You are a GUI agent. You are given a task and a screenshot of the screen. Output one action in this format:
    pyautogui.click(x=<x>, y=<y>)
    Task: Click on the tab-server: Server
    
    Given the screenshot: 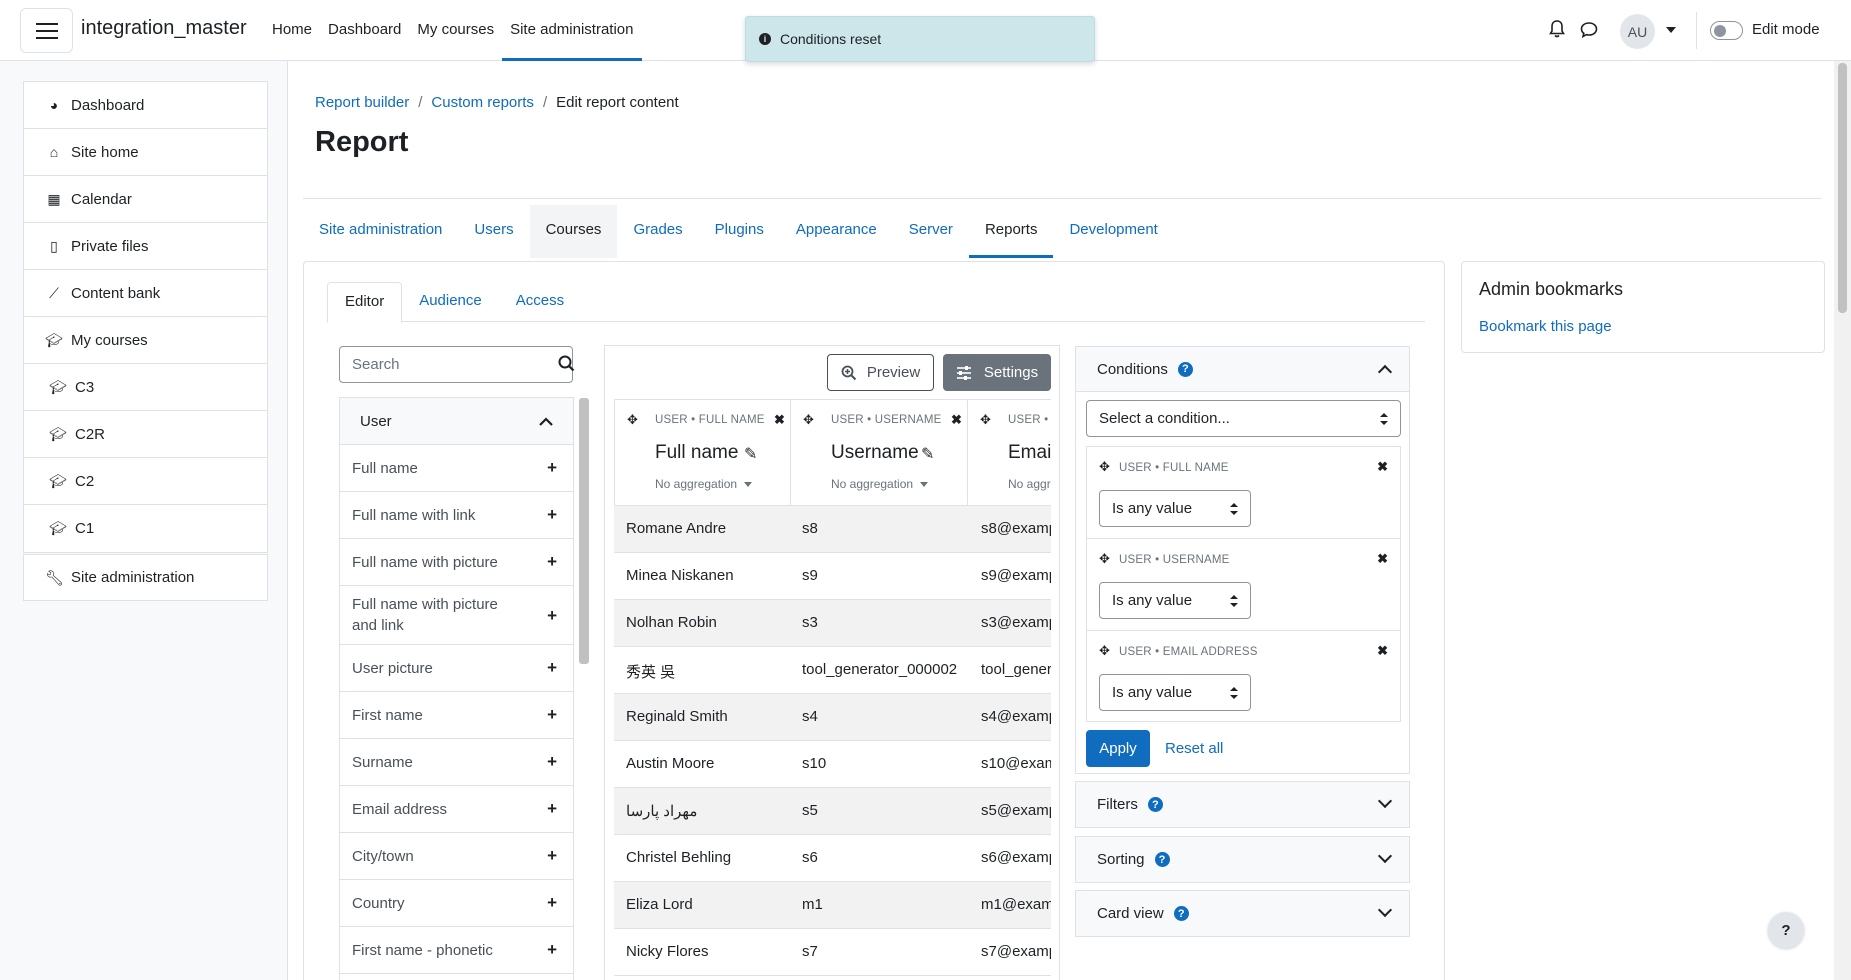 What is the action you would take?
    pyautogui.click(x=931, y=231)
    